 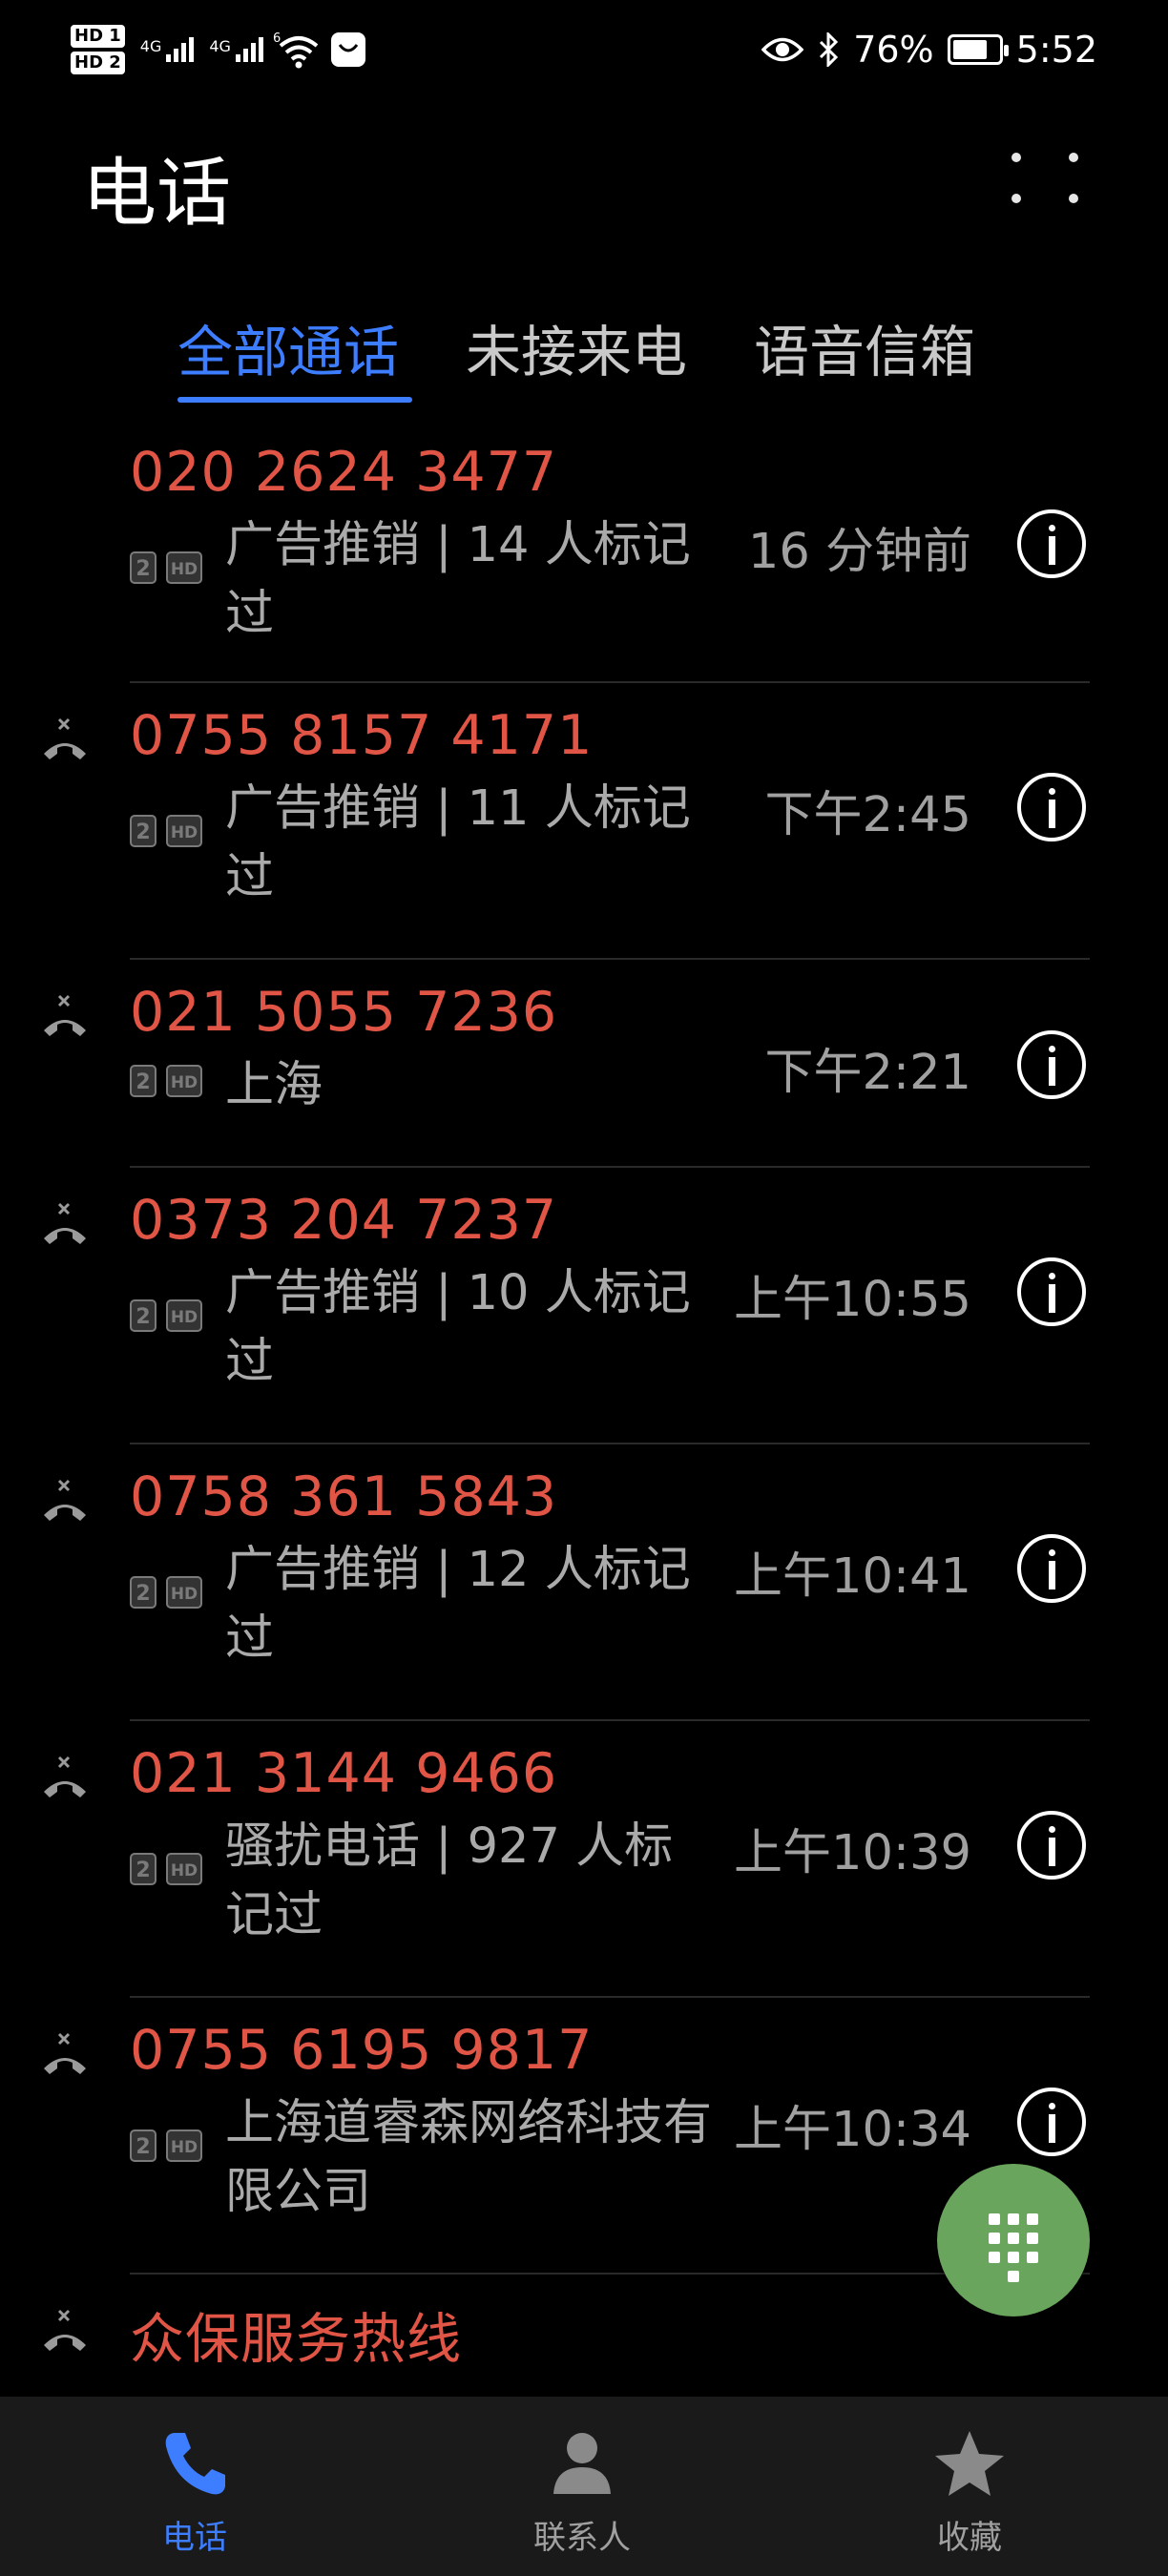 I want to click on caller-description: 广告推销 | 12 人标记过, so click(x=458, y=1604).